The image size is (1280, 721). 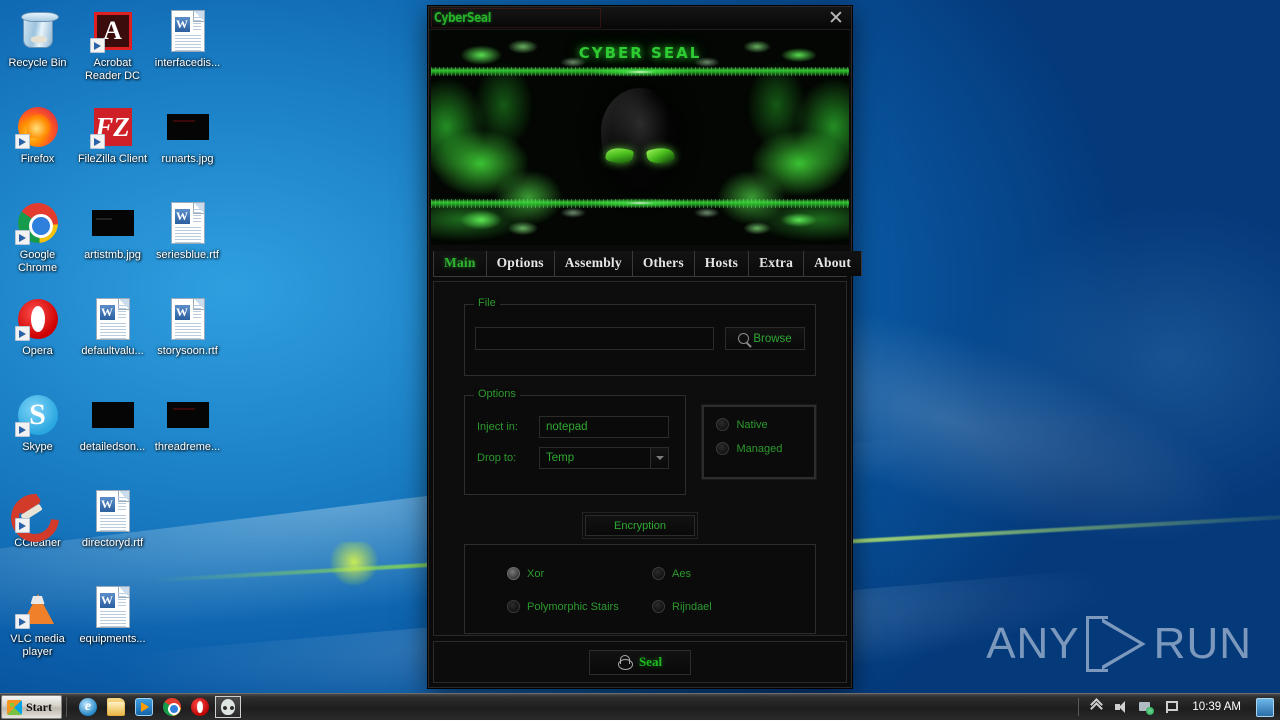 What do you see at coordinates (640, 706) in the screenshot?
I see `taskbar: Start 10:39 AM` at bounding box center [640, 706].